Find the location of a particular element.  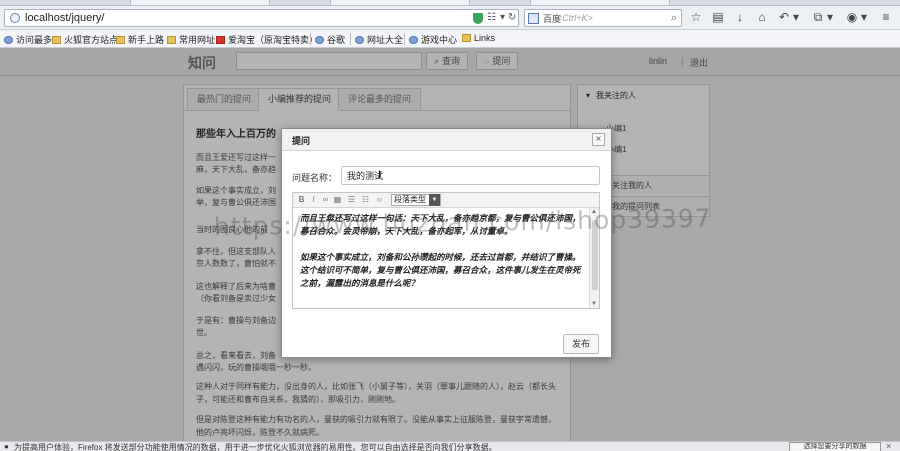

download-icon: ↓ is located at coordinates (740, 17).